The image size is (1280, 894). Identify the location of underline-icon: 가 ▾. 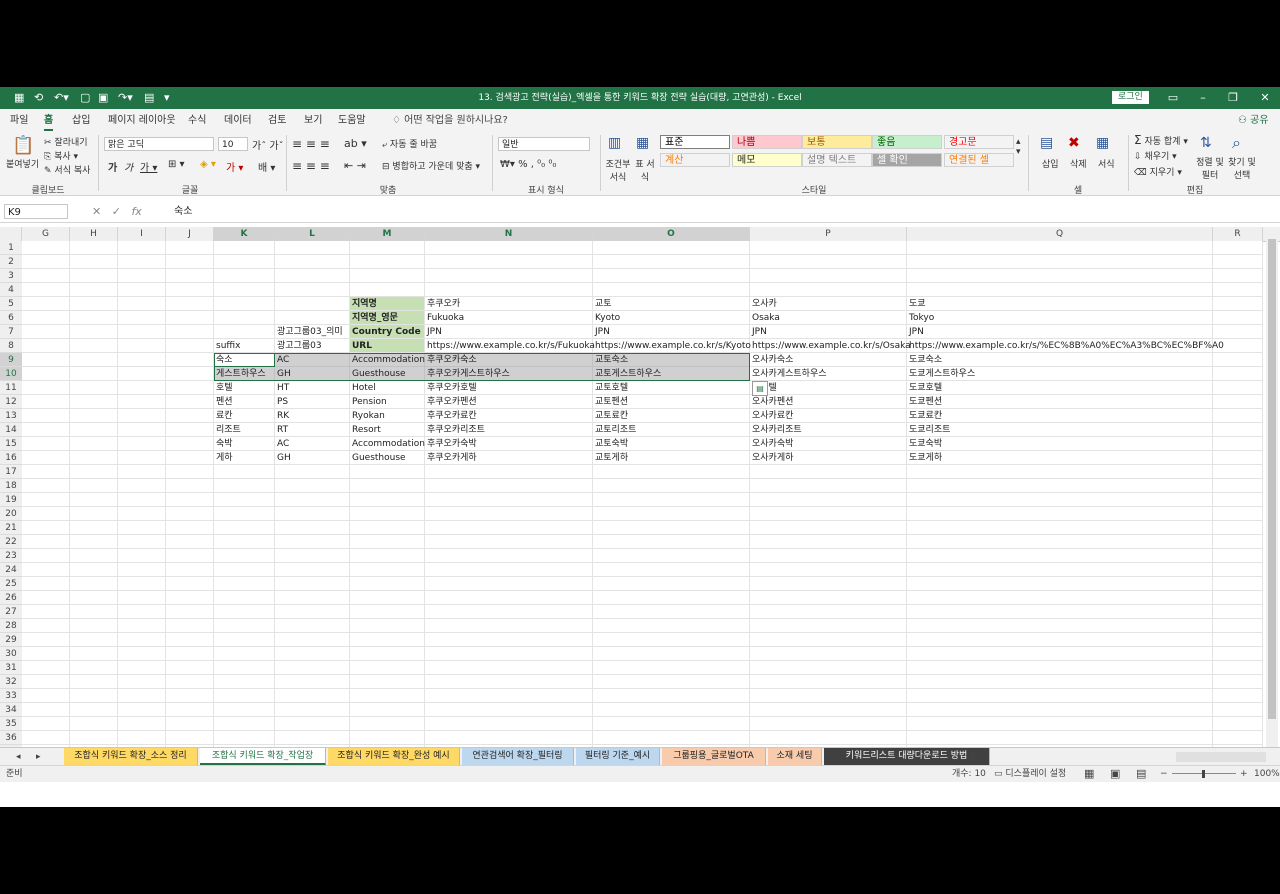
(148, 166).